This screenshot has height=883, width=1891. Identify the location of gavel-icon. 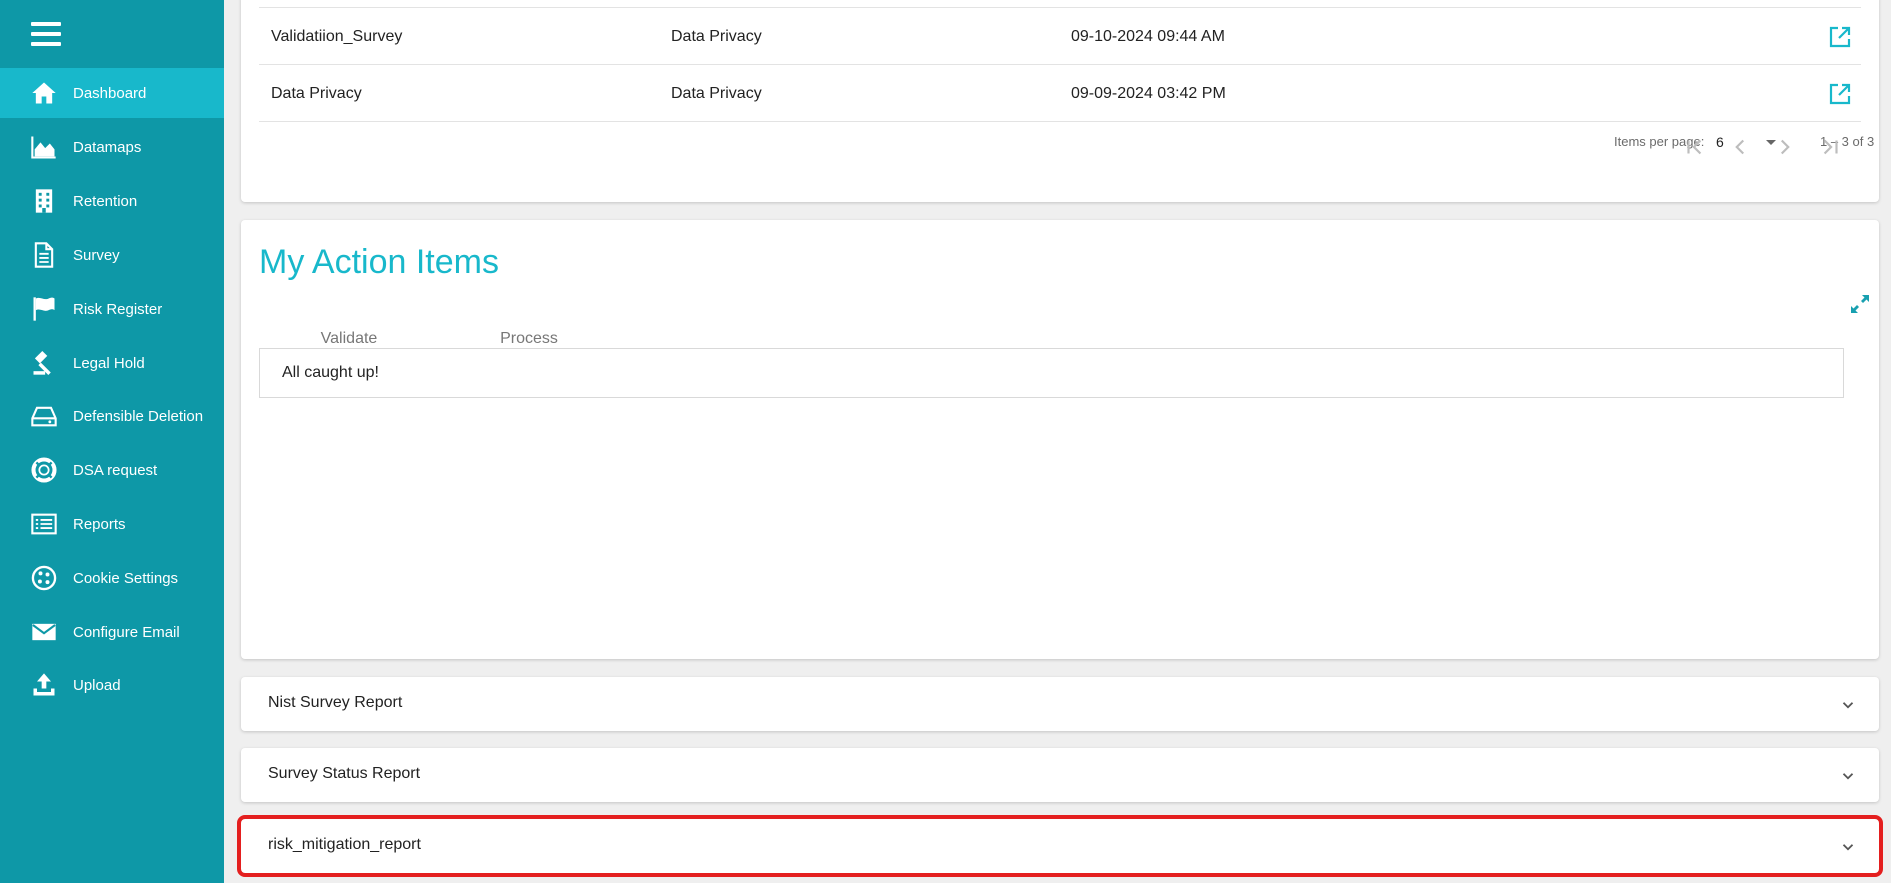
(44, 363).